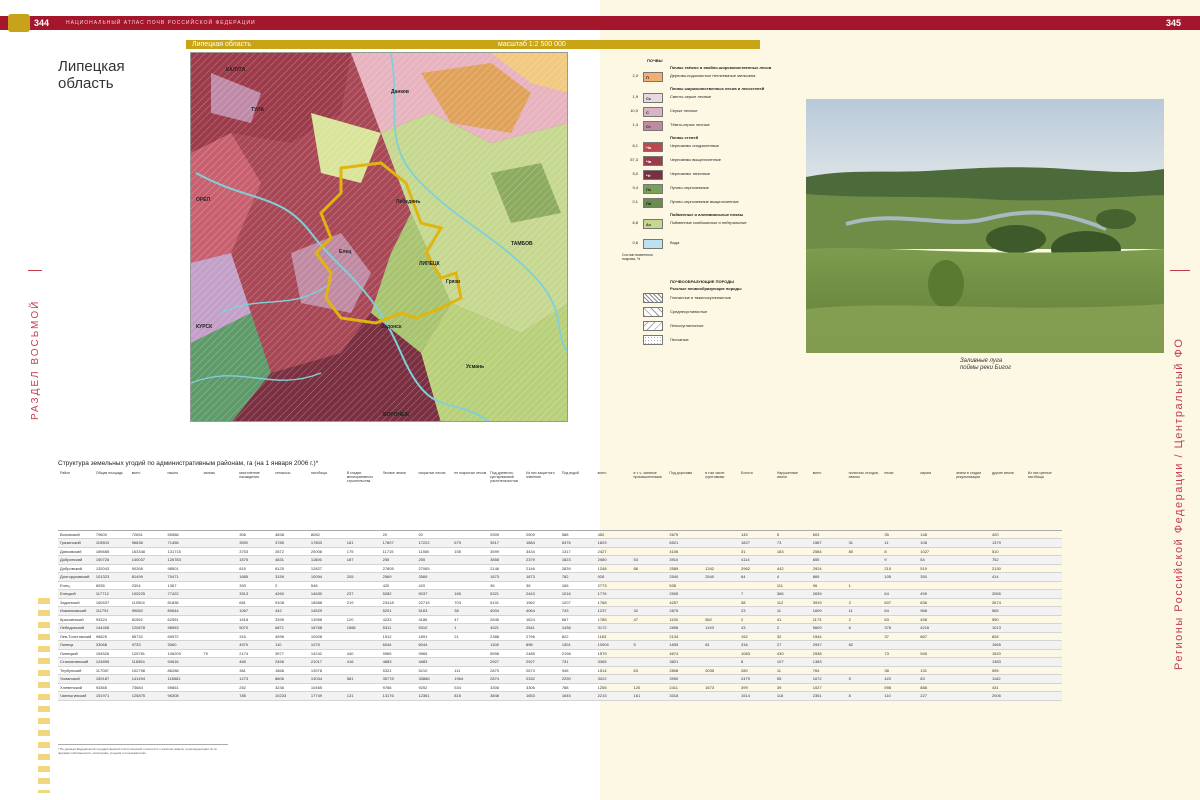  What do you see at coordinates (434, 670) in the screenshot?
I see `table-cell: 5210` at bounding box center [434, 670].